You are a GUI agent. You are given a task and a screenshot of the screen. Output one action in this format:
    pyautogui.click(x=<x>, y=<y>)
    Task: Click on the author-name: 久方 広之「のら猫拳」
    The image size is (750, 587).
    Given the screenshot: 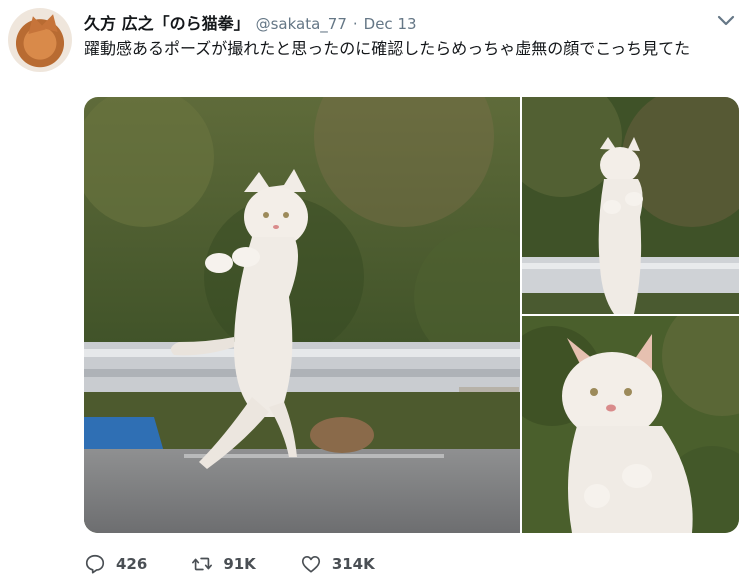 What is the action you would take?
    pyautogui.click(x=167, y=22)
    